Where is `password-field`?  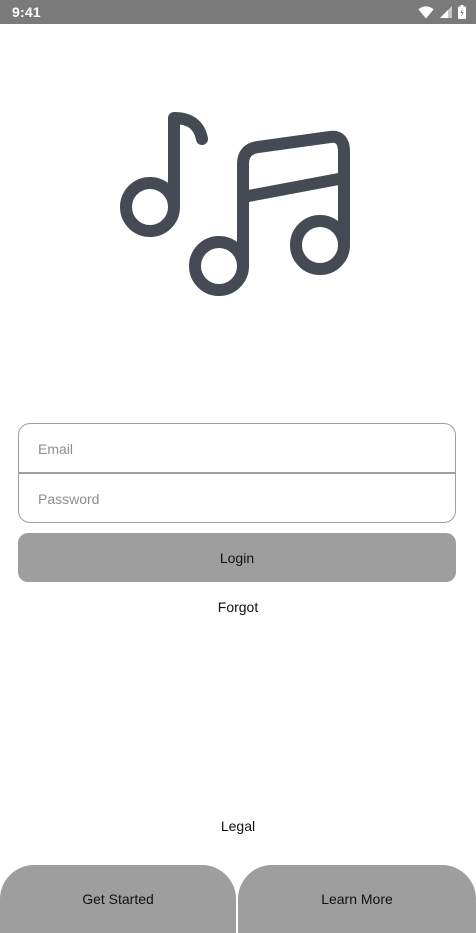 password-field is located at coordinates (237, 498).